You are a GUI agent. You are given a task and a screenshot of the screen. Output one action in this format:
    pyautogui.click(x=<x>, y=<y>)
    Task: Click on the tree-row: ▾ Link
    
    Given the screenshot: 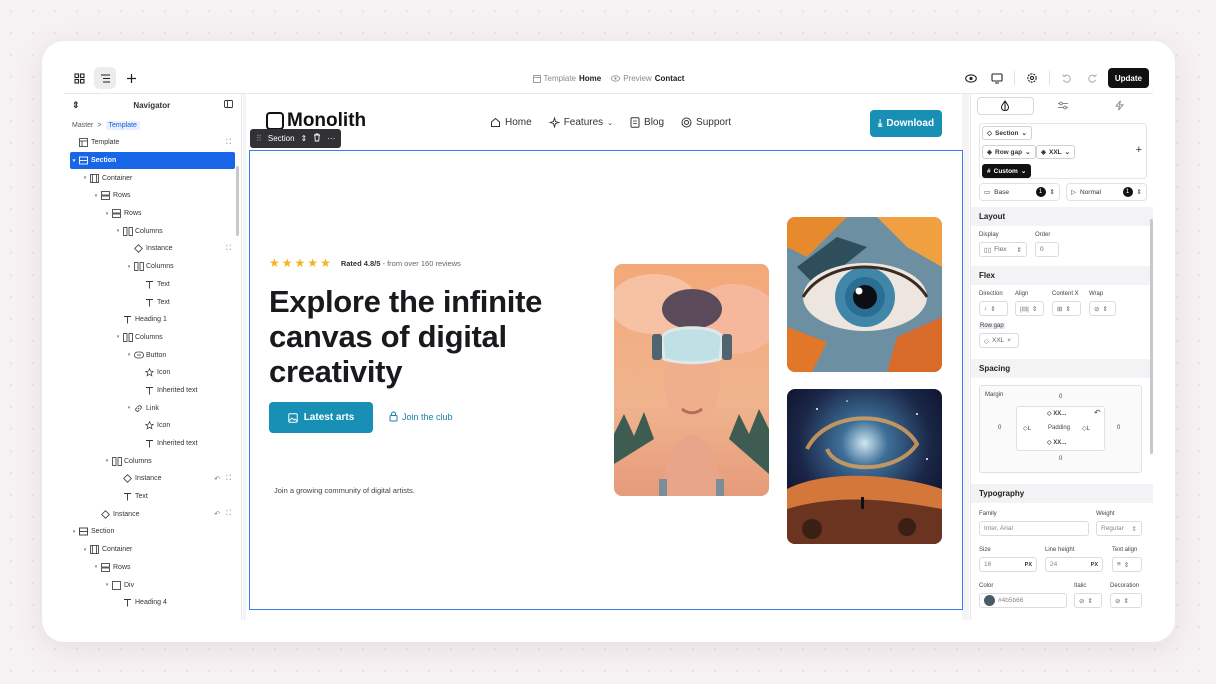 What is the action you would take?
    pyautogui.click(x=152, y=408)
    